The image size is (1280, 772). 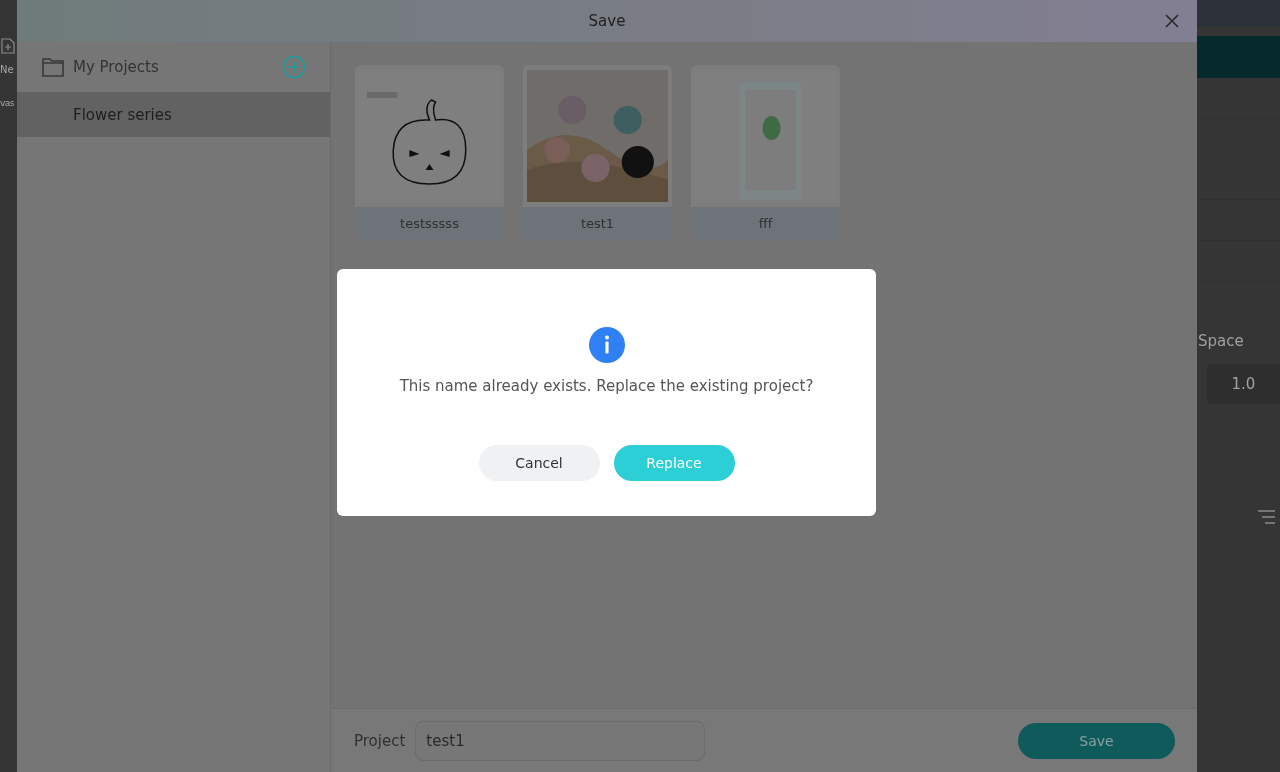 What do you see at coordinates (1266, 517) in the screenshot?
I see `align-icon` at bounding box center [1266, 517].